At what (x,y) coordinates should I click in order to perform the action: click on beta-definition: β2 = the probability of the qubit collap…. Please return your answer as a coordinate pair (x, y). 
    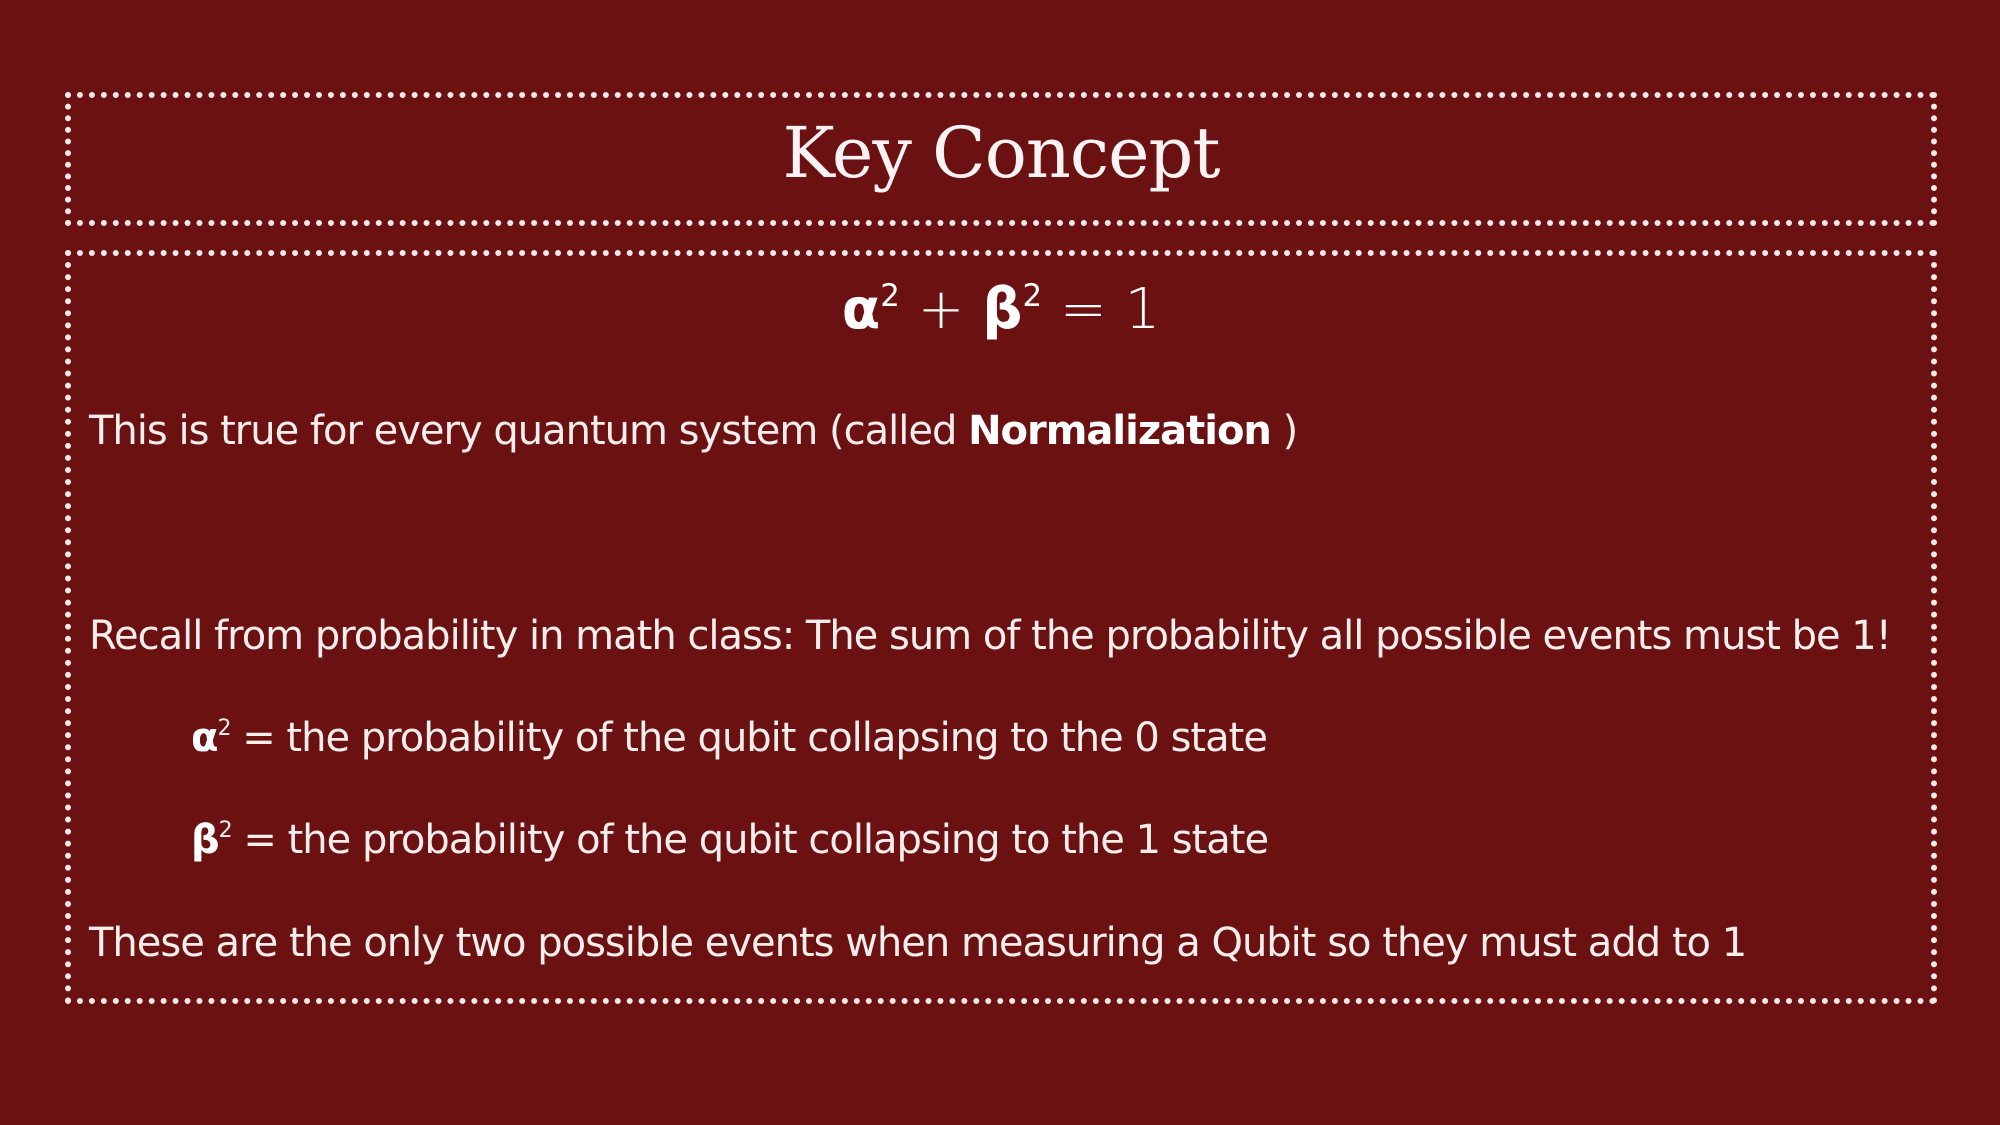
    Looking at the image, I should click on (730, 840).